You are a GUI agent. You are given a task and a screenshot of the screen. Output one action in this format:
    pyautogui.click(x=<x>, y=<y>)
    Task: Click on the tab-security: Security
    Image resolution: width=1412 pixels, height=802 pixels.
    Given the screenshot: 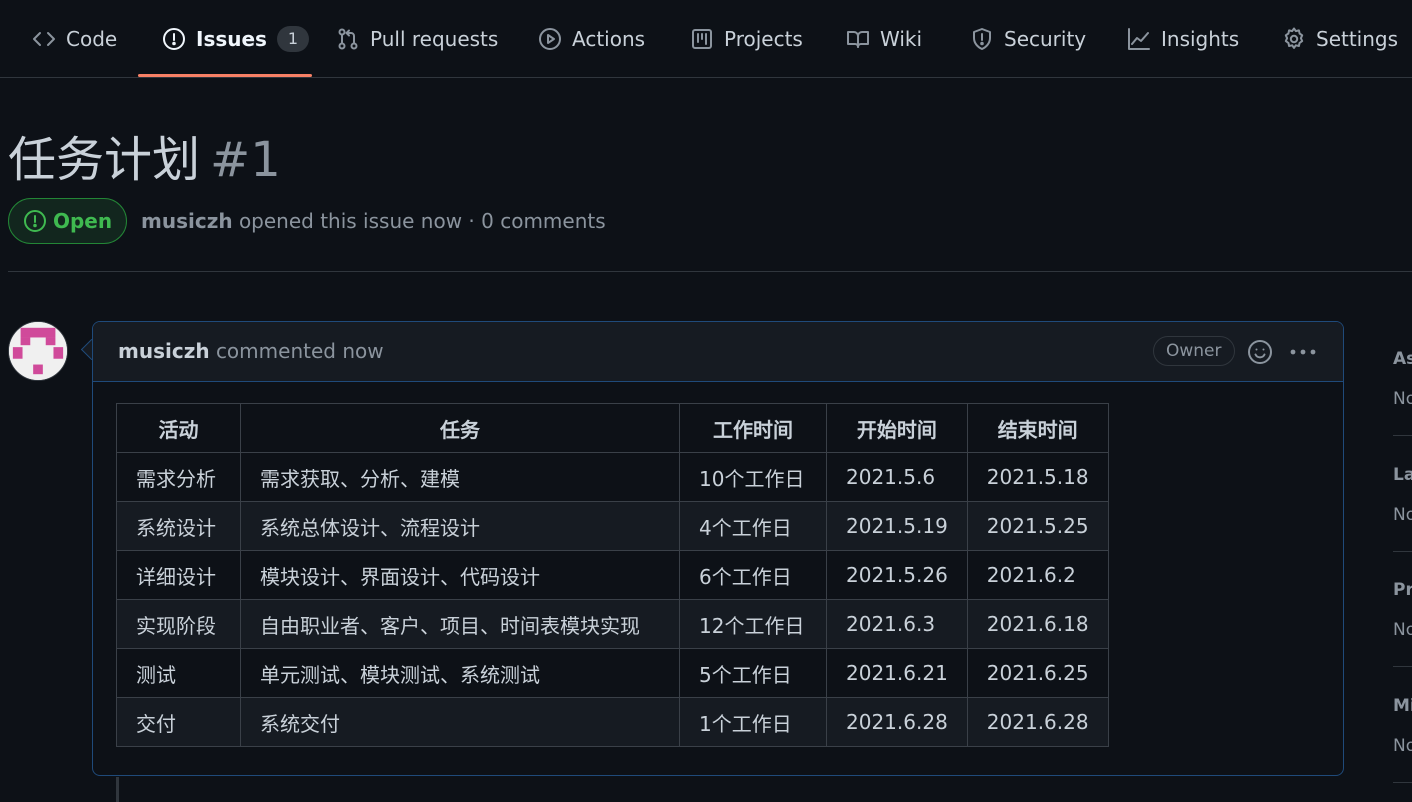 What is the action you would take?
    pyautogui.click(x=1028, y=38)
    